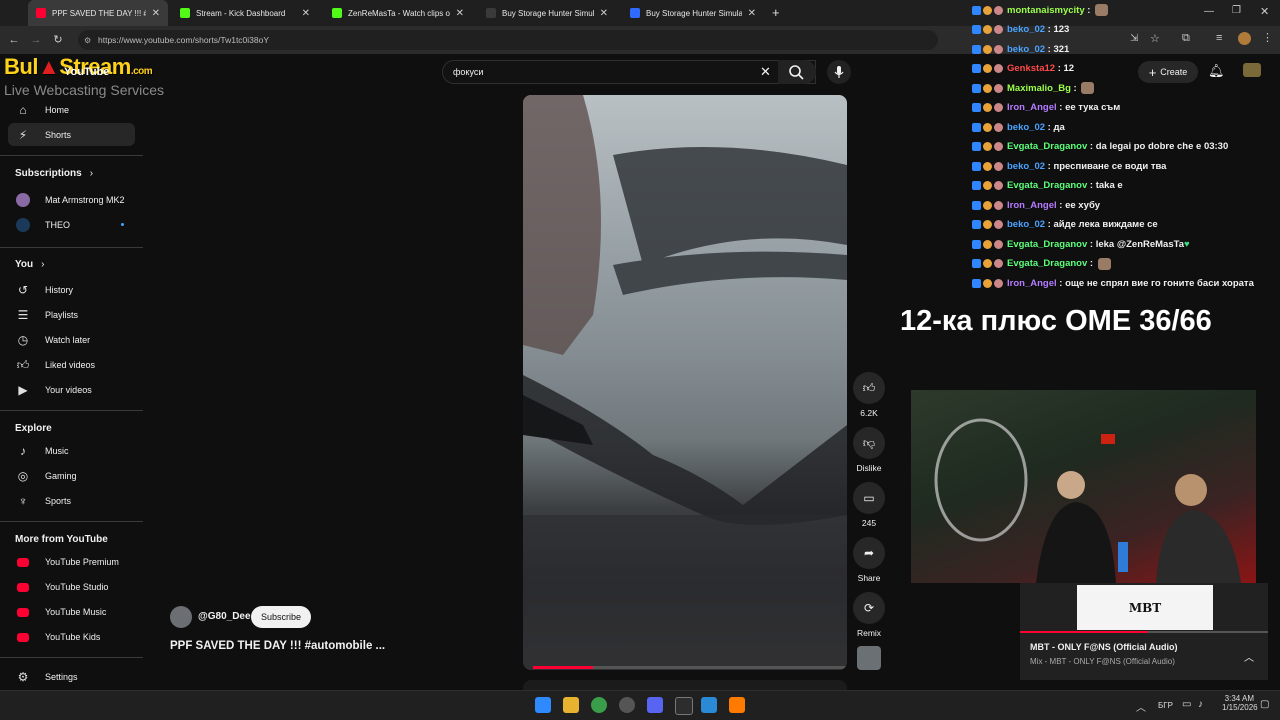 Image resolution: width=1280 pixels, height=720 pixels. Describe the element at coordinates (57, 637) in the screenshot. I see `sidebar-item: YouTube Kids` at that location.